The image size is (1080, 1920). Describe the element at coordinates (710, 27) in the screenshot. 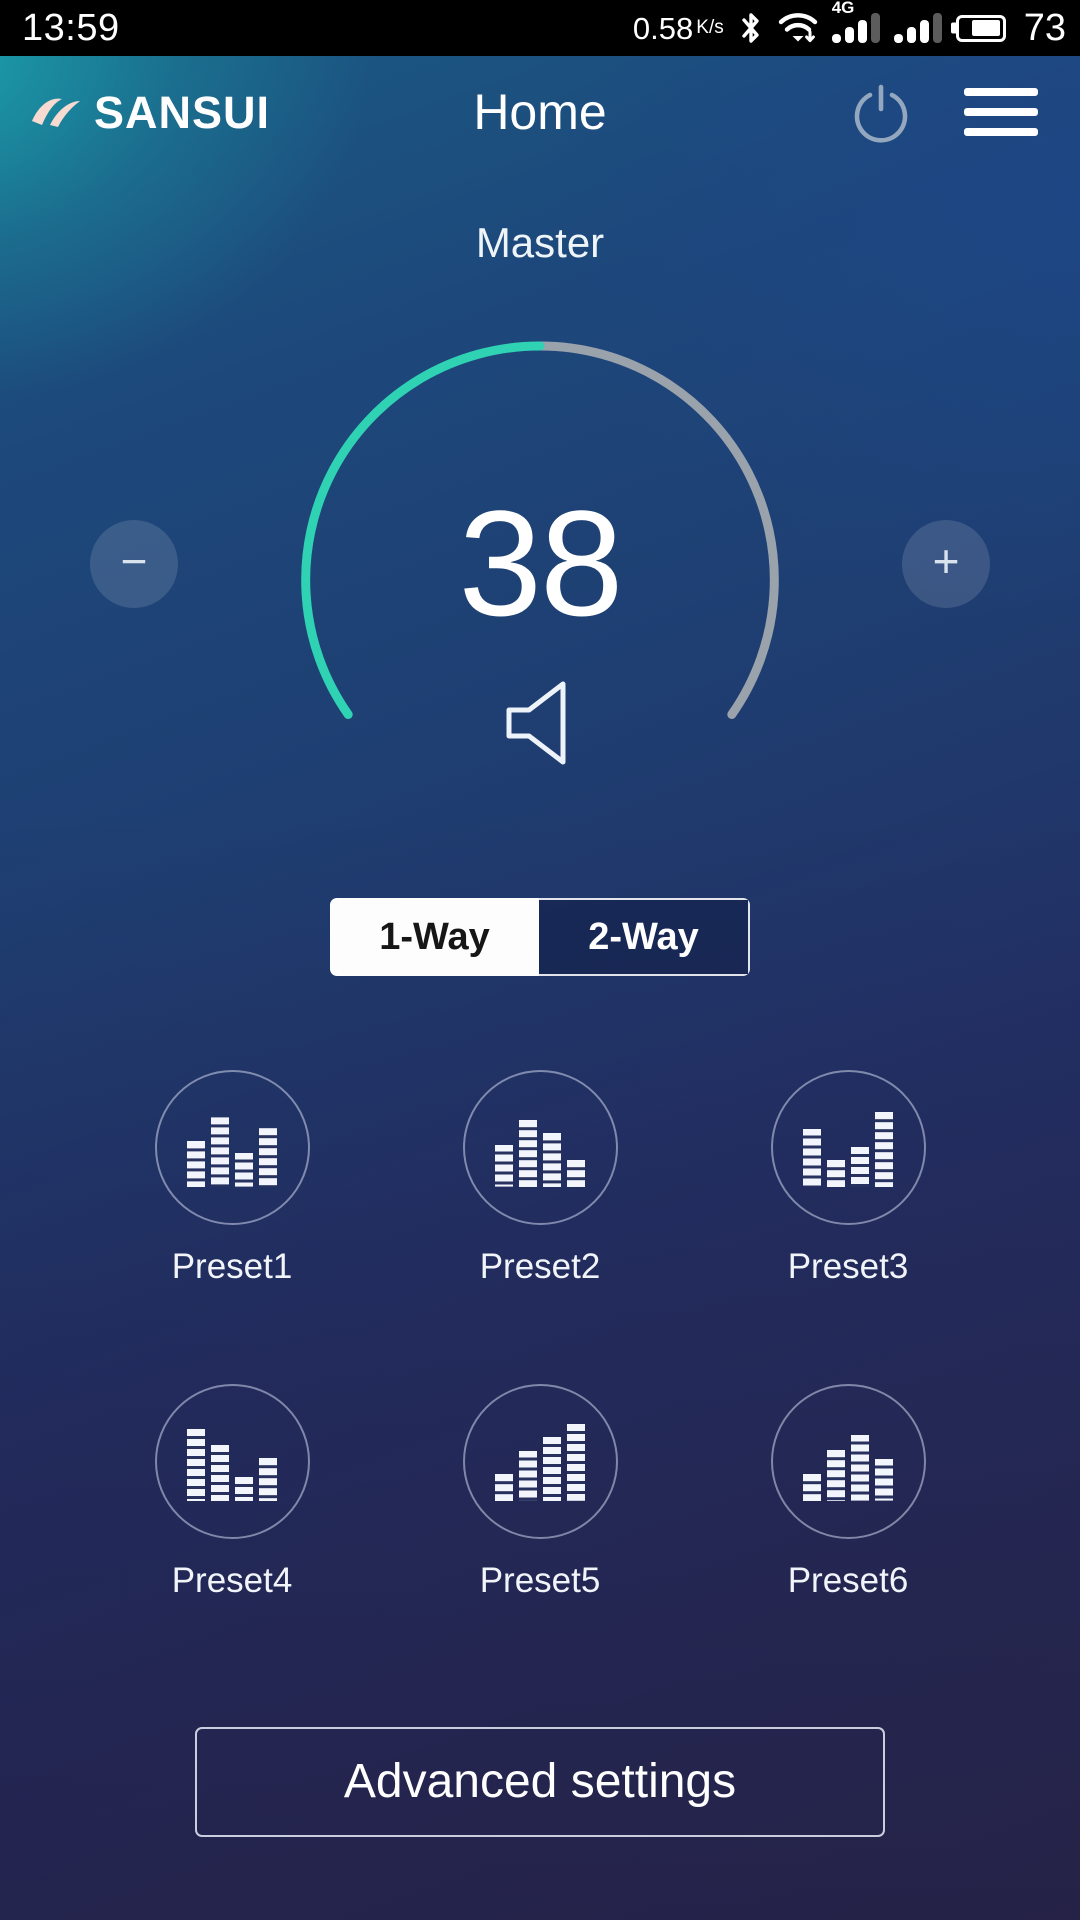

I see `network-speed-unit: K/s` at that location.